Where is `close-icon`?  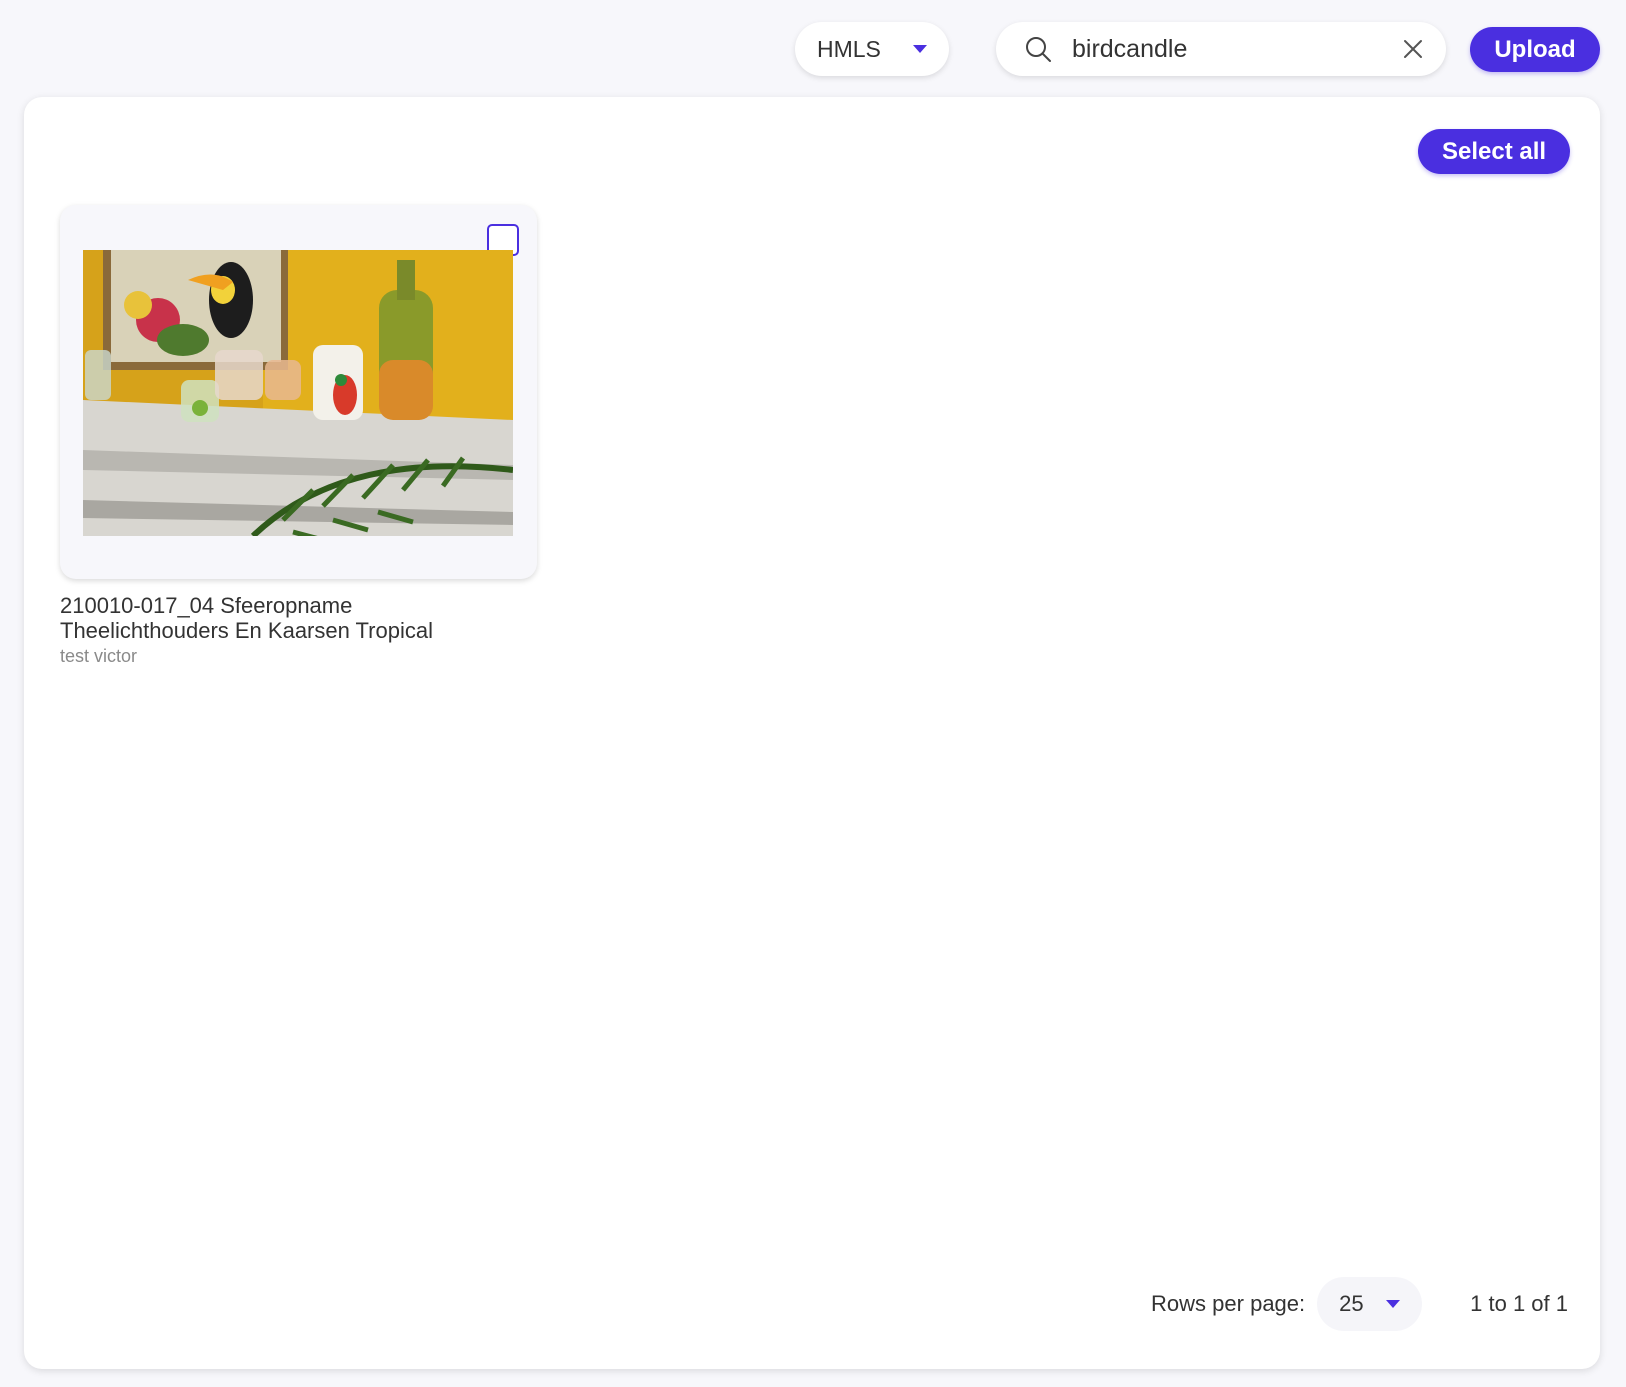 close-icon is located at coordinates (1413, 49).